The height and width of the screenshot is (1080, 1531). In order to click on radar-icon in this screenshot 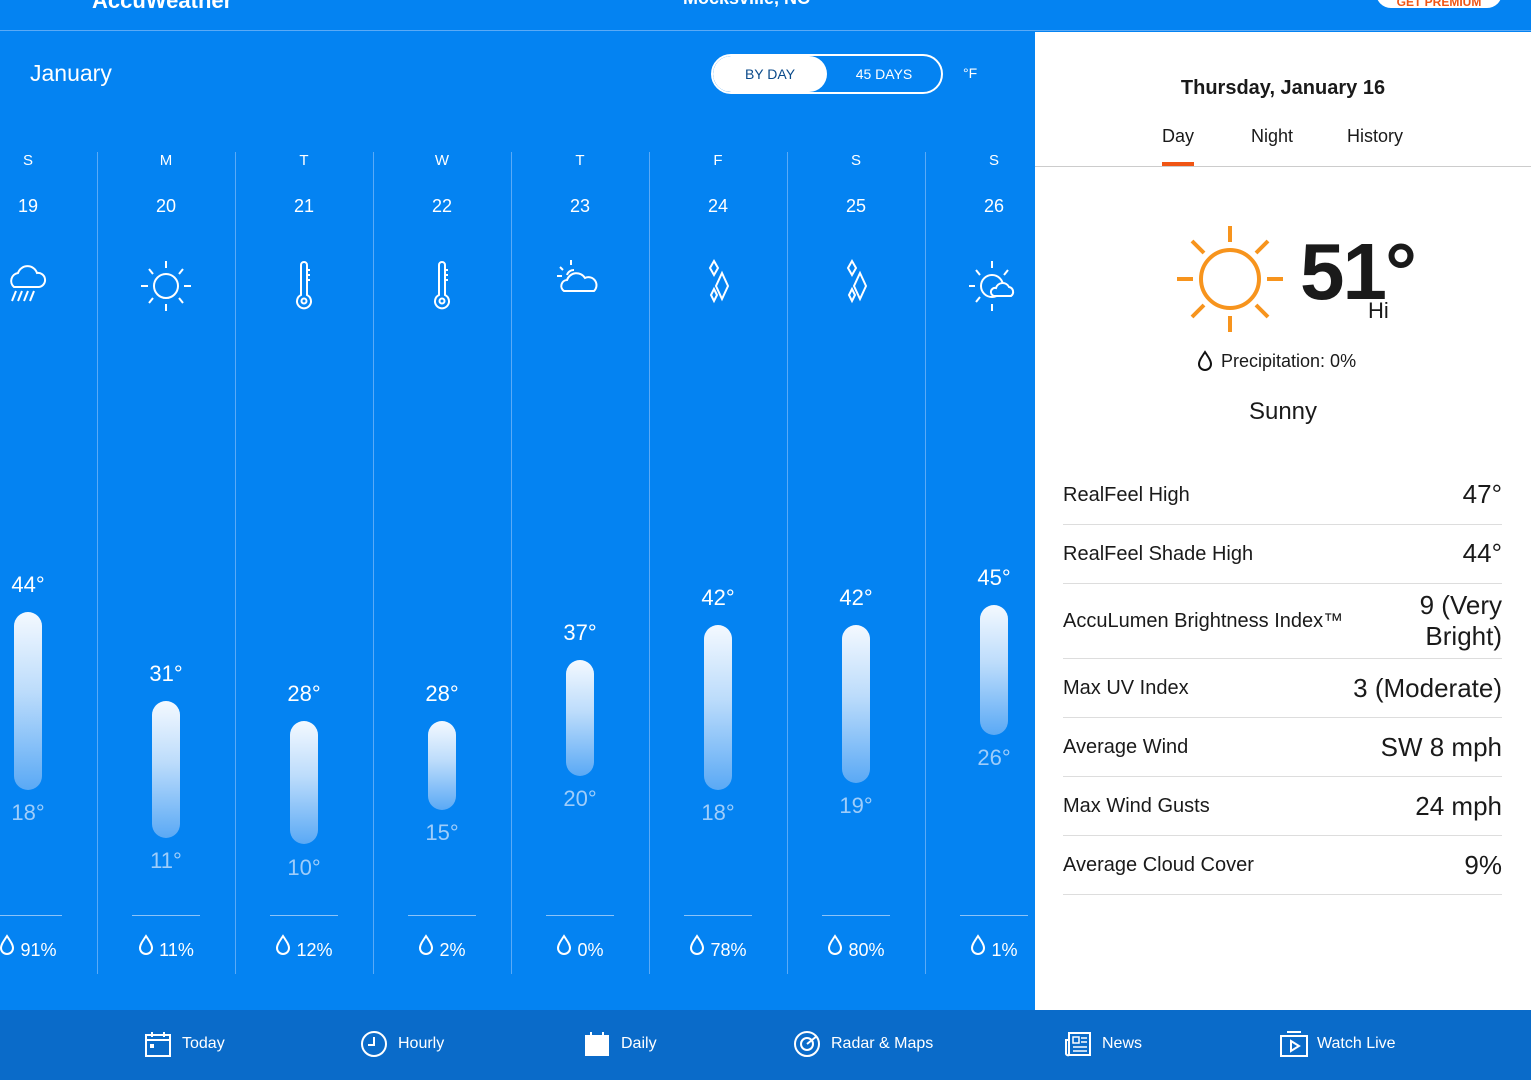, I will do `click(807, 1044)`.